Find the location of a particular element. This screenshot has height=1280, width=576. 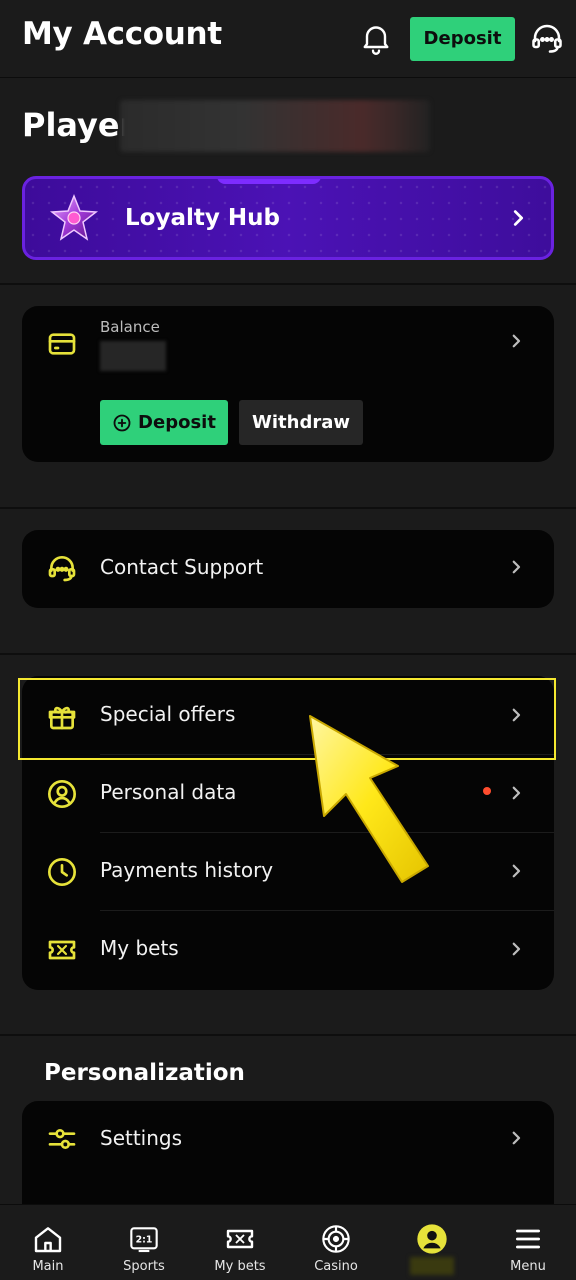

balance-label: Balance is located at coordinates (130, 327).